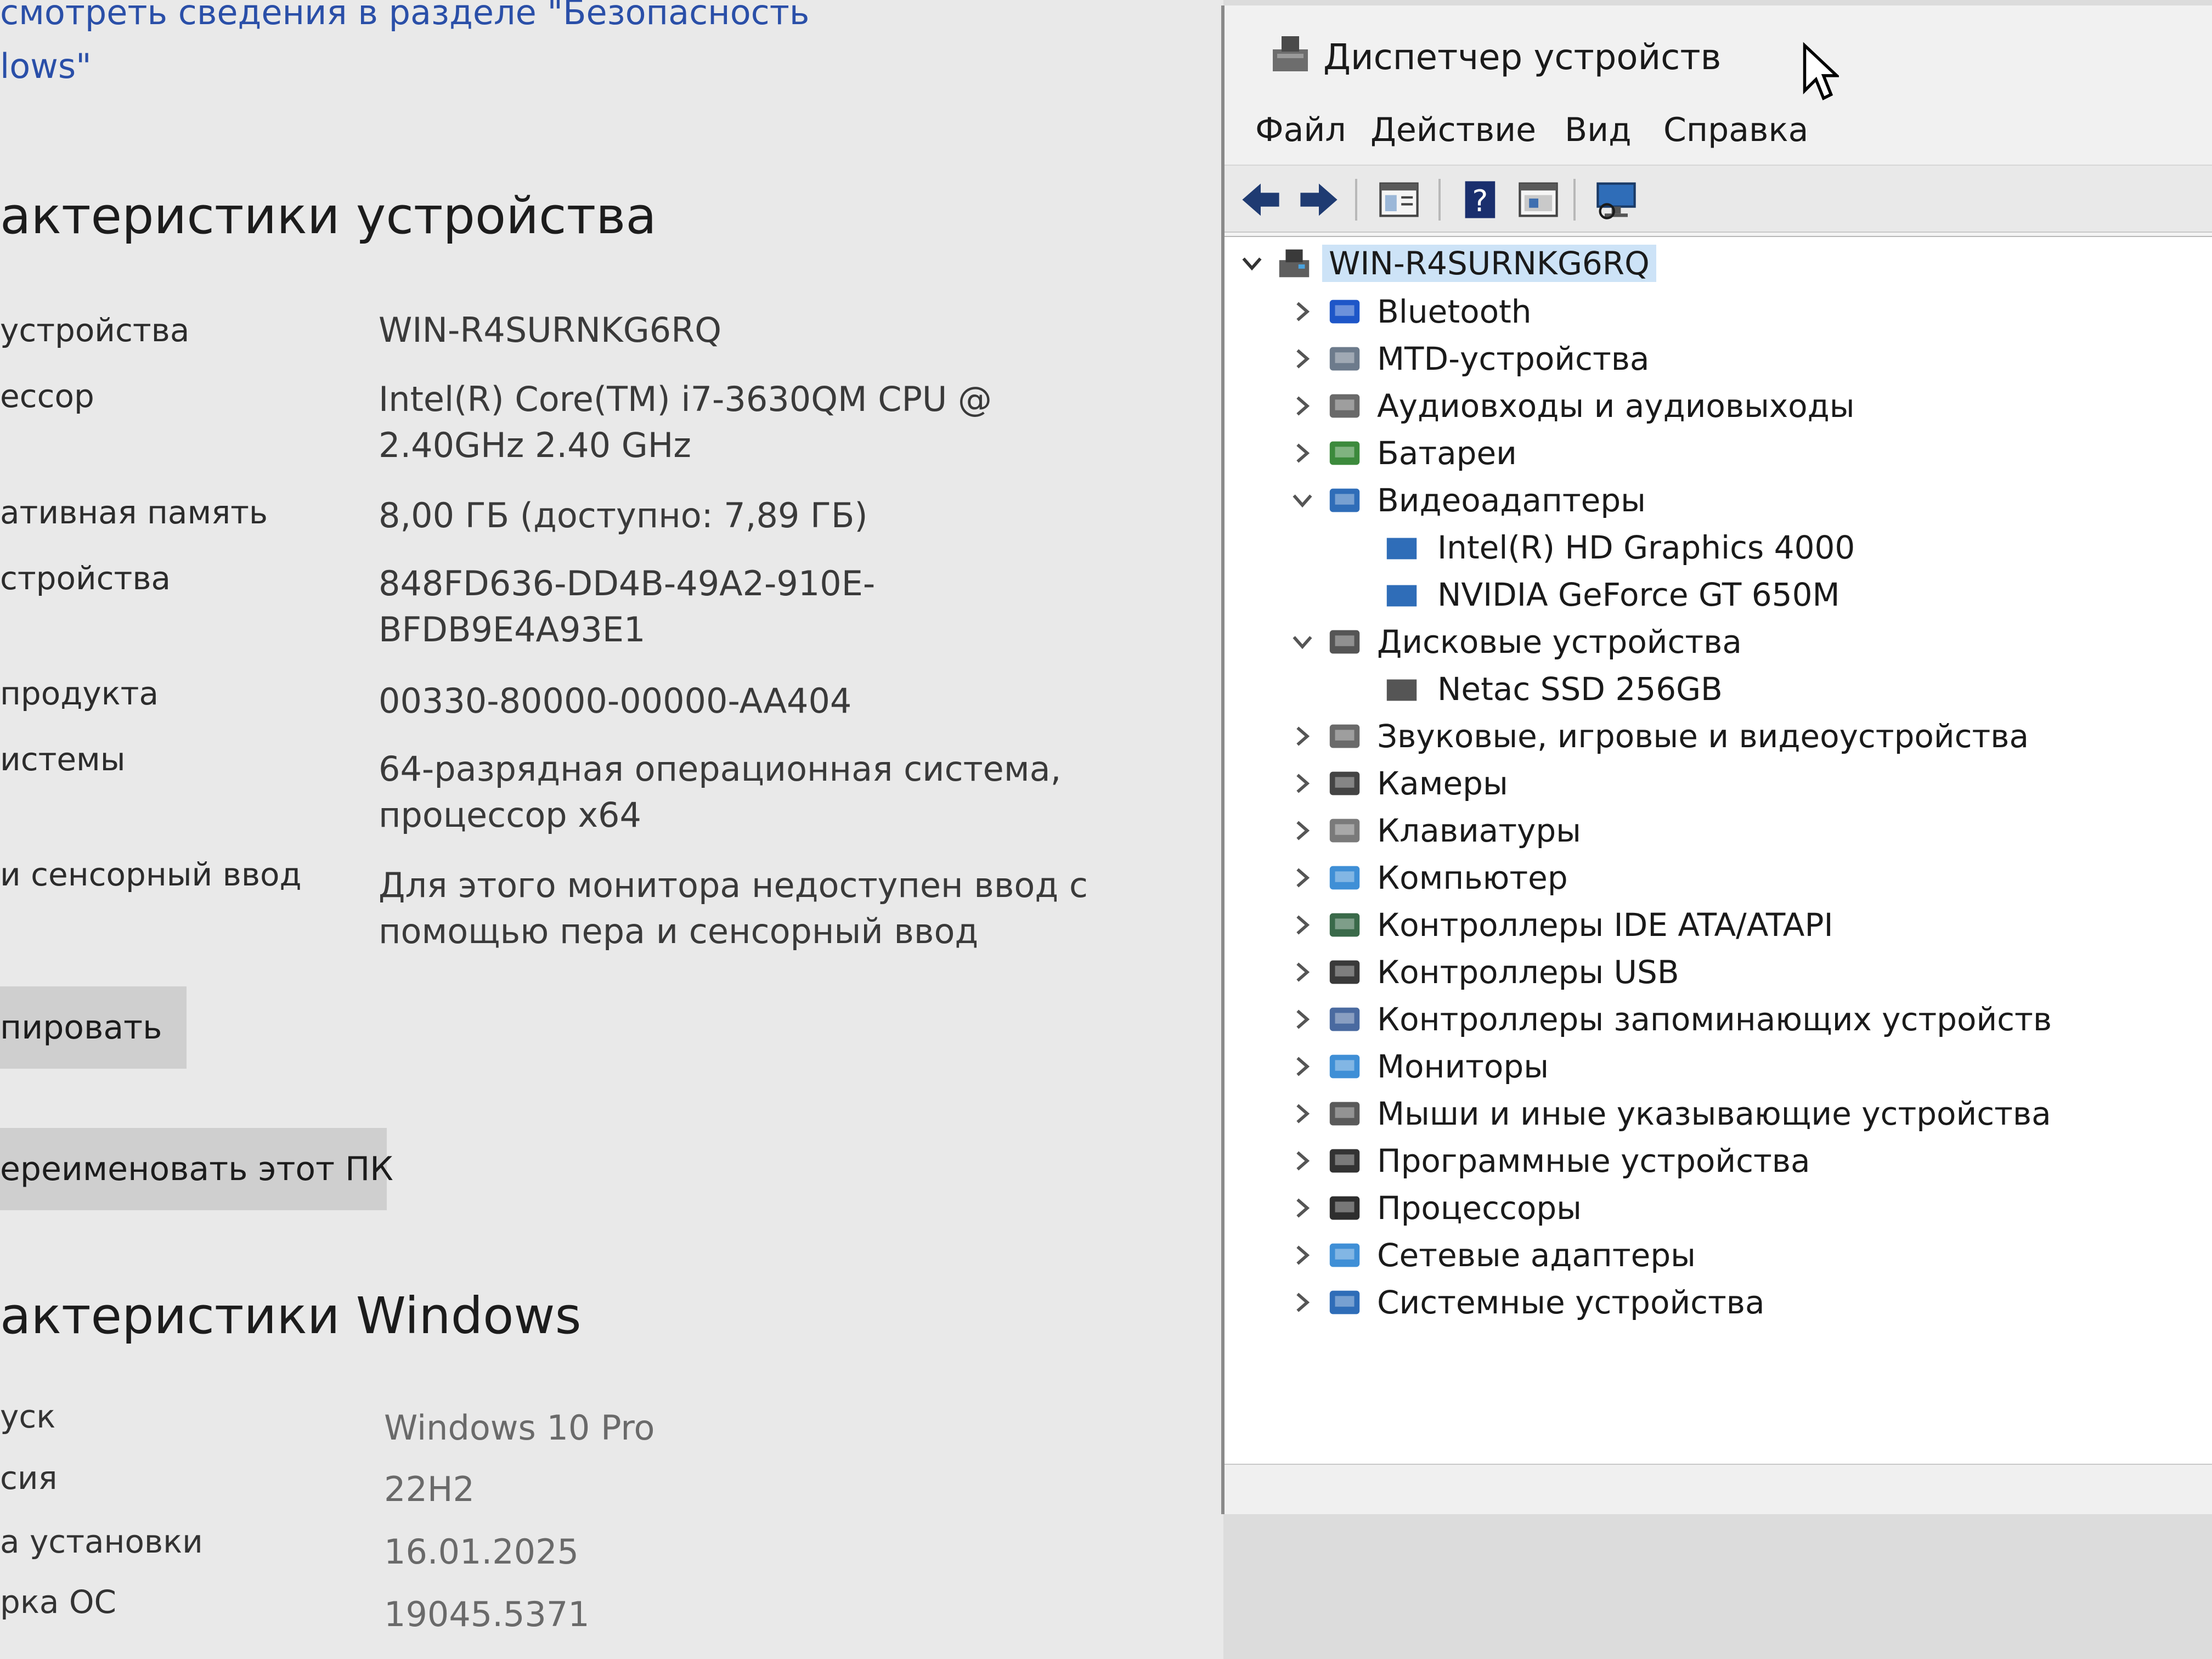 The height and width of the screenshot is (1659, 2212). I want to click on spec-value-product-id: 00330-80000-00000-AA404, so click(615, 701).